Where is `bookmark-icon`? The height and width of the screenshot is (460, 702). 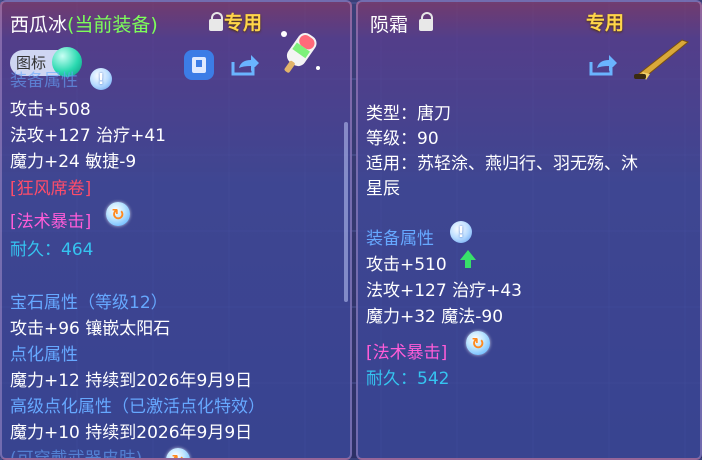 bookmark-icon is located at coordinates (199, 65).